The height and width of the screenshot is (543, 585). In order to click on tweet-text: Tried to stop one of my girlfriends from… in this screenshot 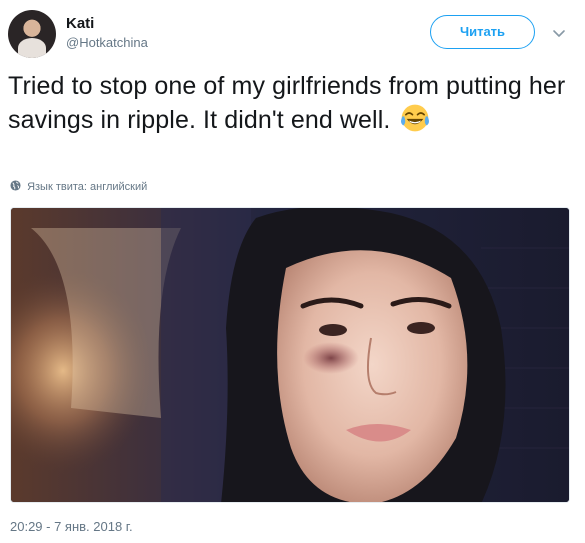, I will do `click(287, 103)`.